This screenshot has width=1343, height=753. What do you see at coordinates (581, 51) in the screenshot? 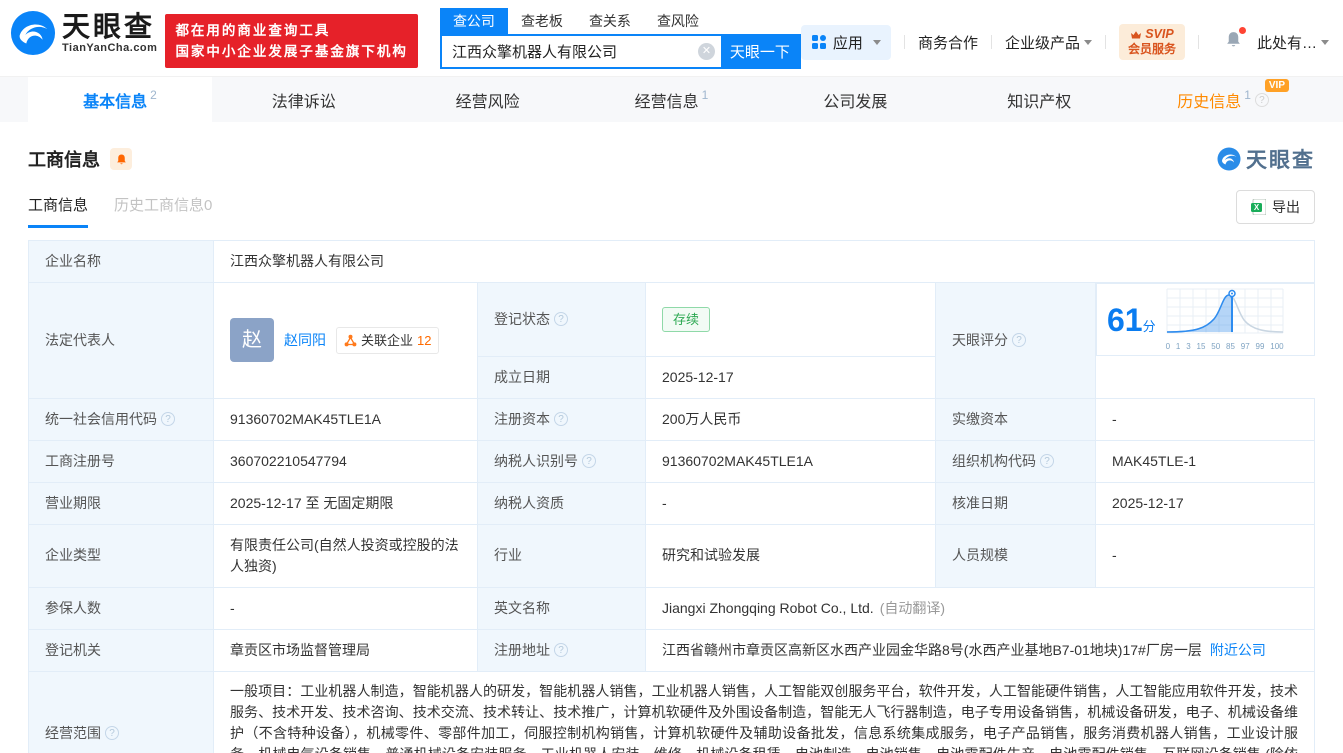
I see `search-input` at bounding box center [581, 51].